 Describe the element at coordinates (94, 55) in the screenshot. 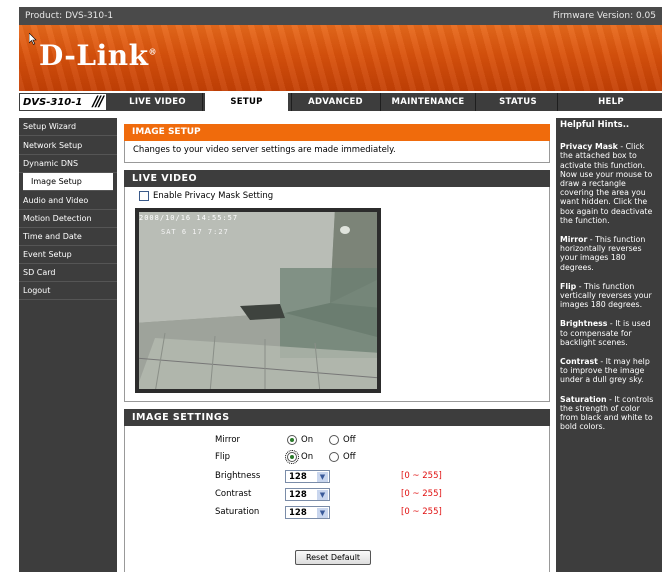

I see `logo-text: D-Link` at that location.